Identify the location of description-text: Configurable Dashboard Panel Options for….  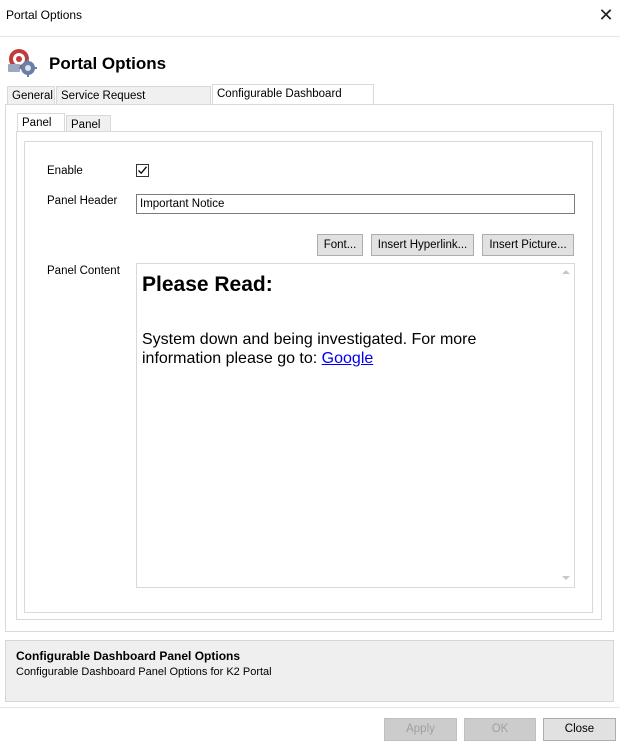
(144, 672).